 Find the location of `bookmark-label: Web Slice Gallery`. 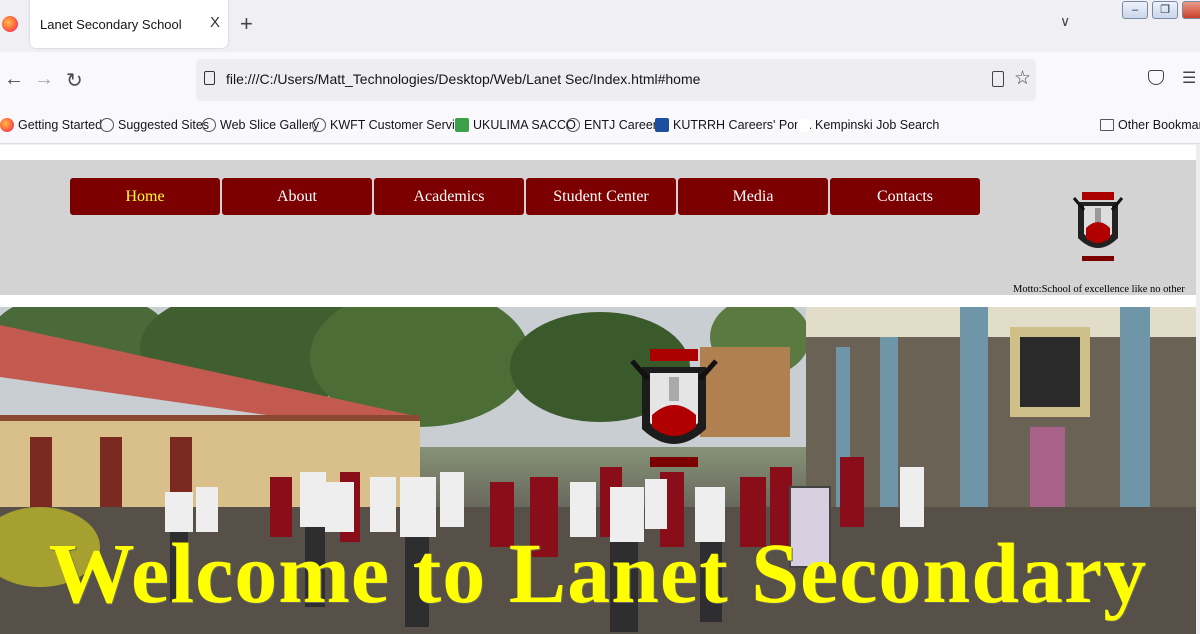

bookmark-label: Web Slice Gallery is located at coordinates (270, 125).